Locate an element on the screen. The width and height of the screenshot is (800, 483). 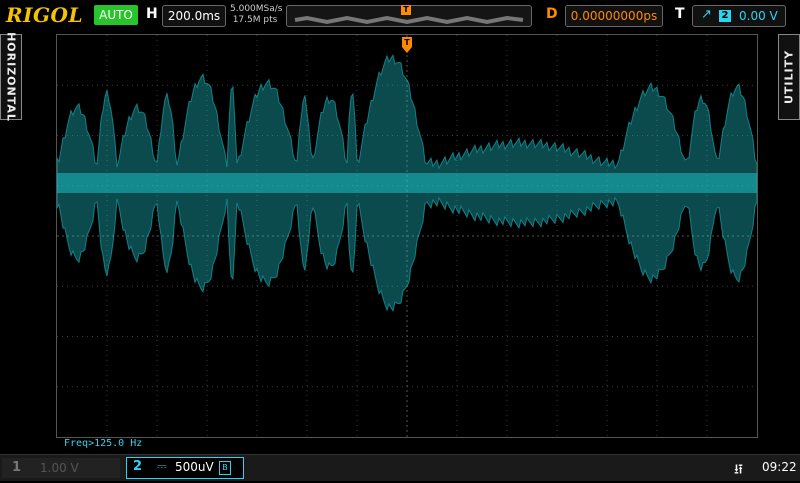
channel2-label: 2 is located at coordinates (138, 466).